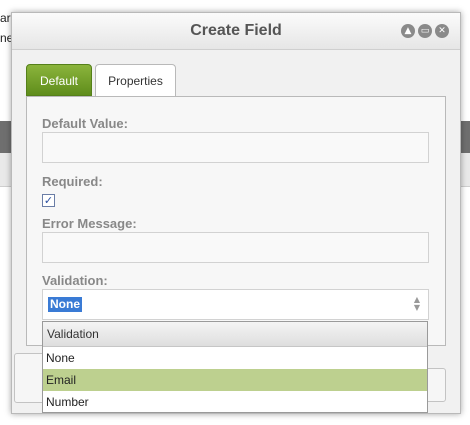 This screenshot has height=425, width=470. I want to click on error-message-input, so click(235, 247).